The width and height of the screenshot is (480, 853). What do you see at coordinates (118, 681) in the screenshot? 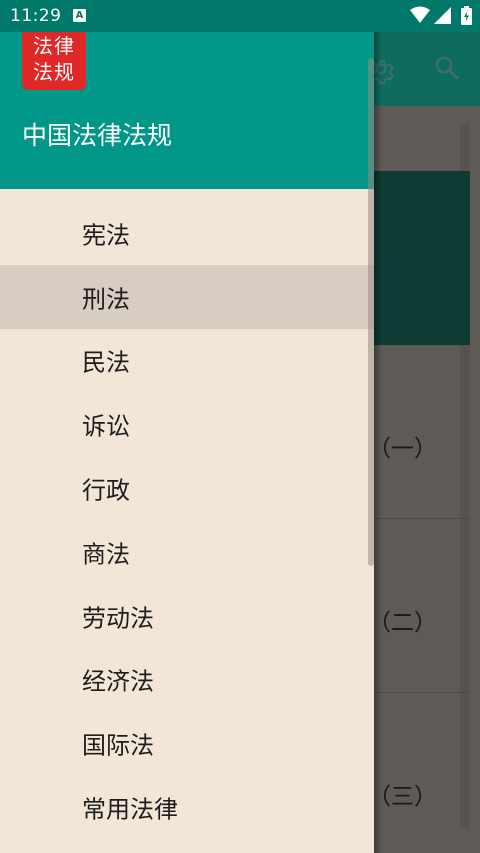
I see `menu-item-label: 经济法` at bounding box center [118, 681].